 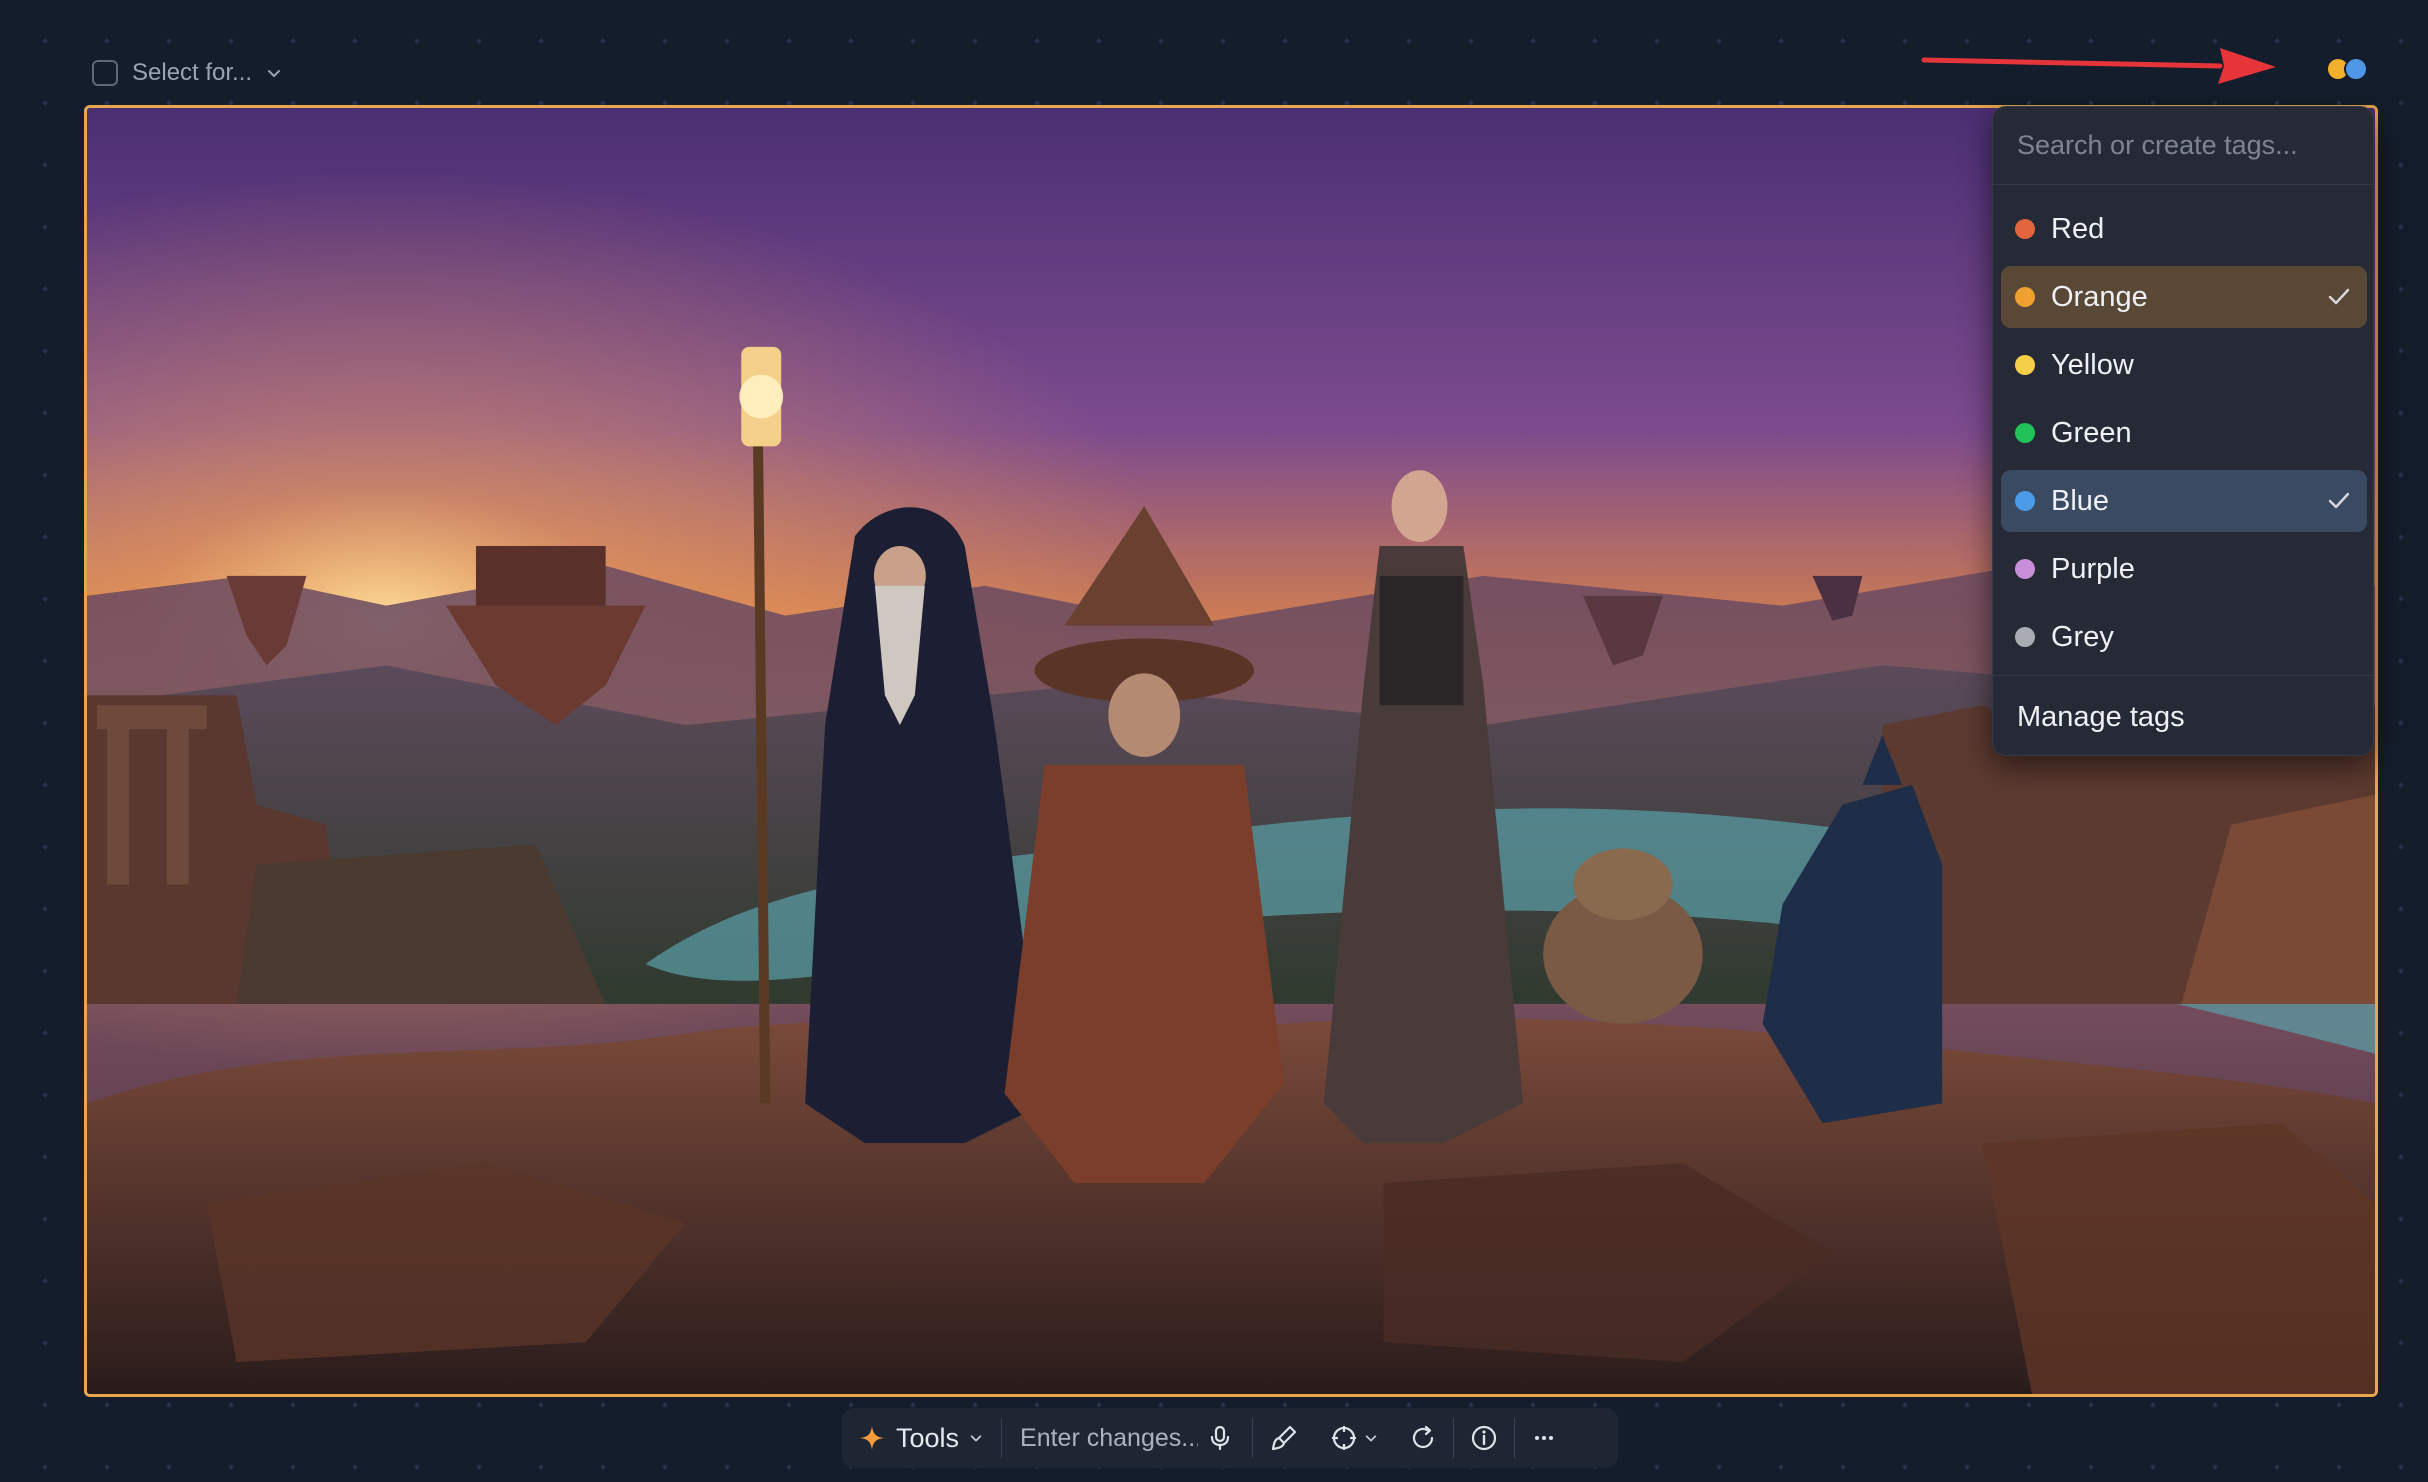 What do you see at coordinates (872, 1438) in the screenshot?
I see `sparkle-icon` at bounding box center [872, 1438].